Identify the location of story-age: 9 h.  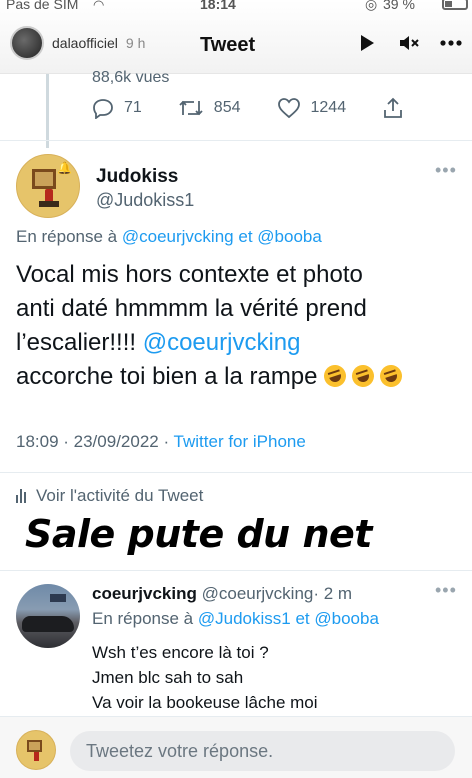
(135, 43).